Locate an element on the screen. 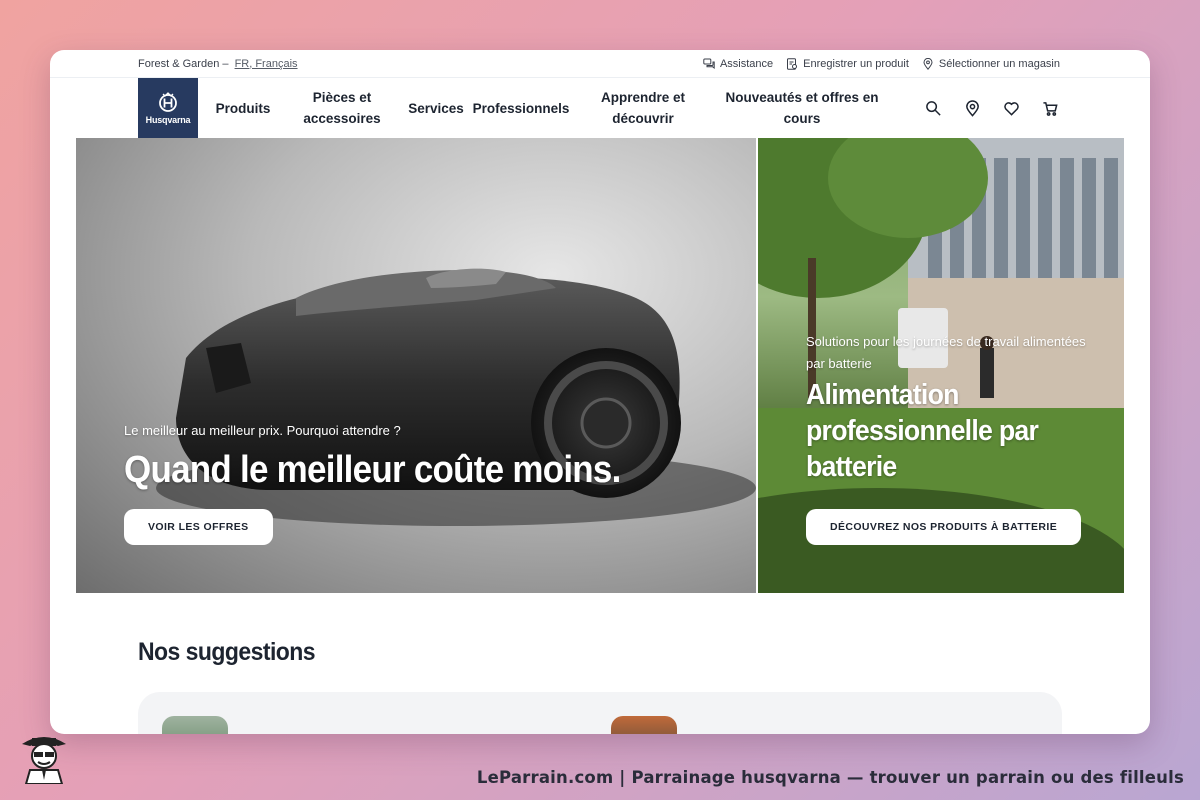 This screenshot has width=1200, height=800. register-product-link: Enregistrer un produit is located at coordinates (847, 64).